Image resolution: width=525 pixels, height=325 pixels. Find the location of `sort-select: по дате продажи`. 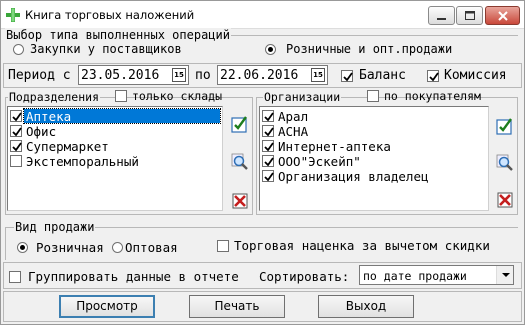

sort-select: по дате продажи is located at coordinates (436, 275).